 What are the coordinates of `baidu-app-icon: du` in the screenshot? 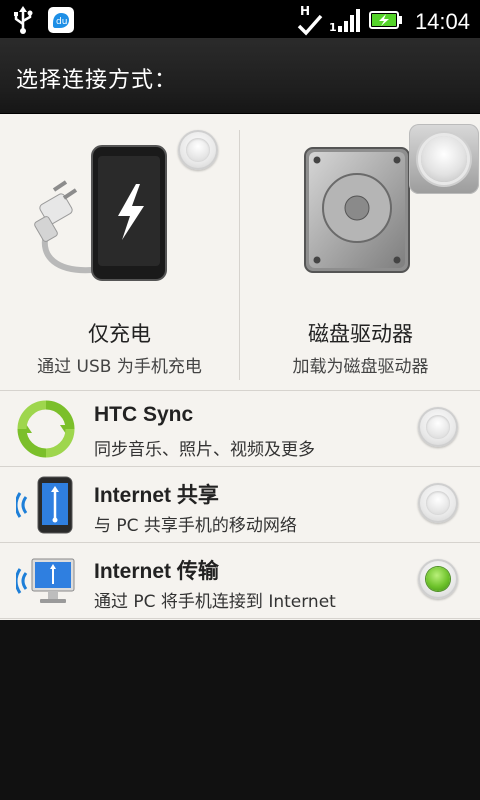 It's located at (61, 22).